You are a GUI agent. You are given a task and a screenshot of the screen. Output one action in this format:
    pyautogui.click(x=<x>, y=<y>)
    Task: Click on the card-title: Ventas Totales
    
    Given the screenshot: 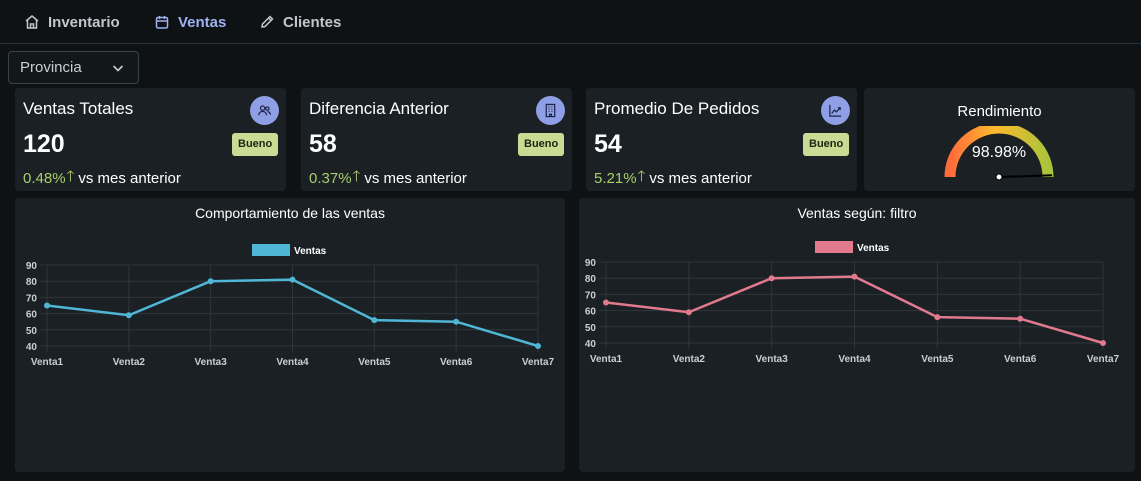 What is the action you would take?
    pyautogui.click(x=78, y=108)
    